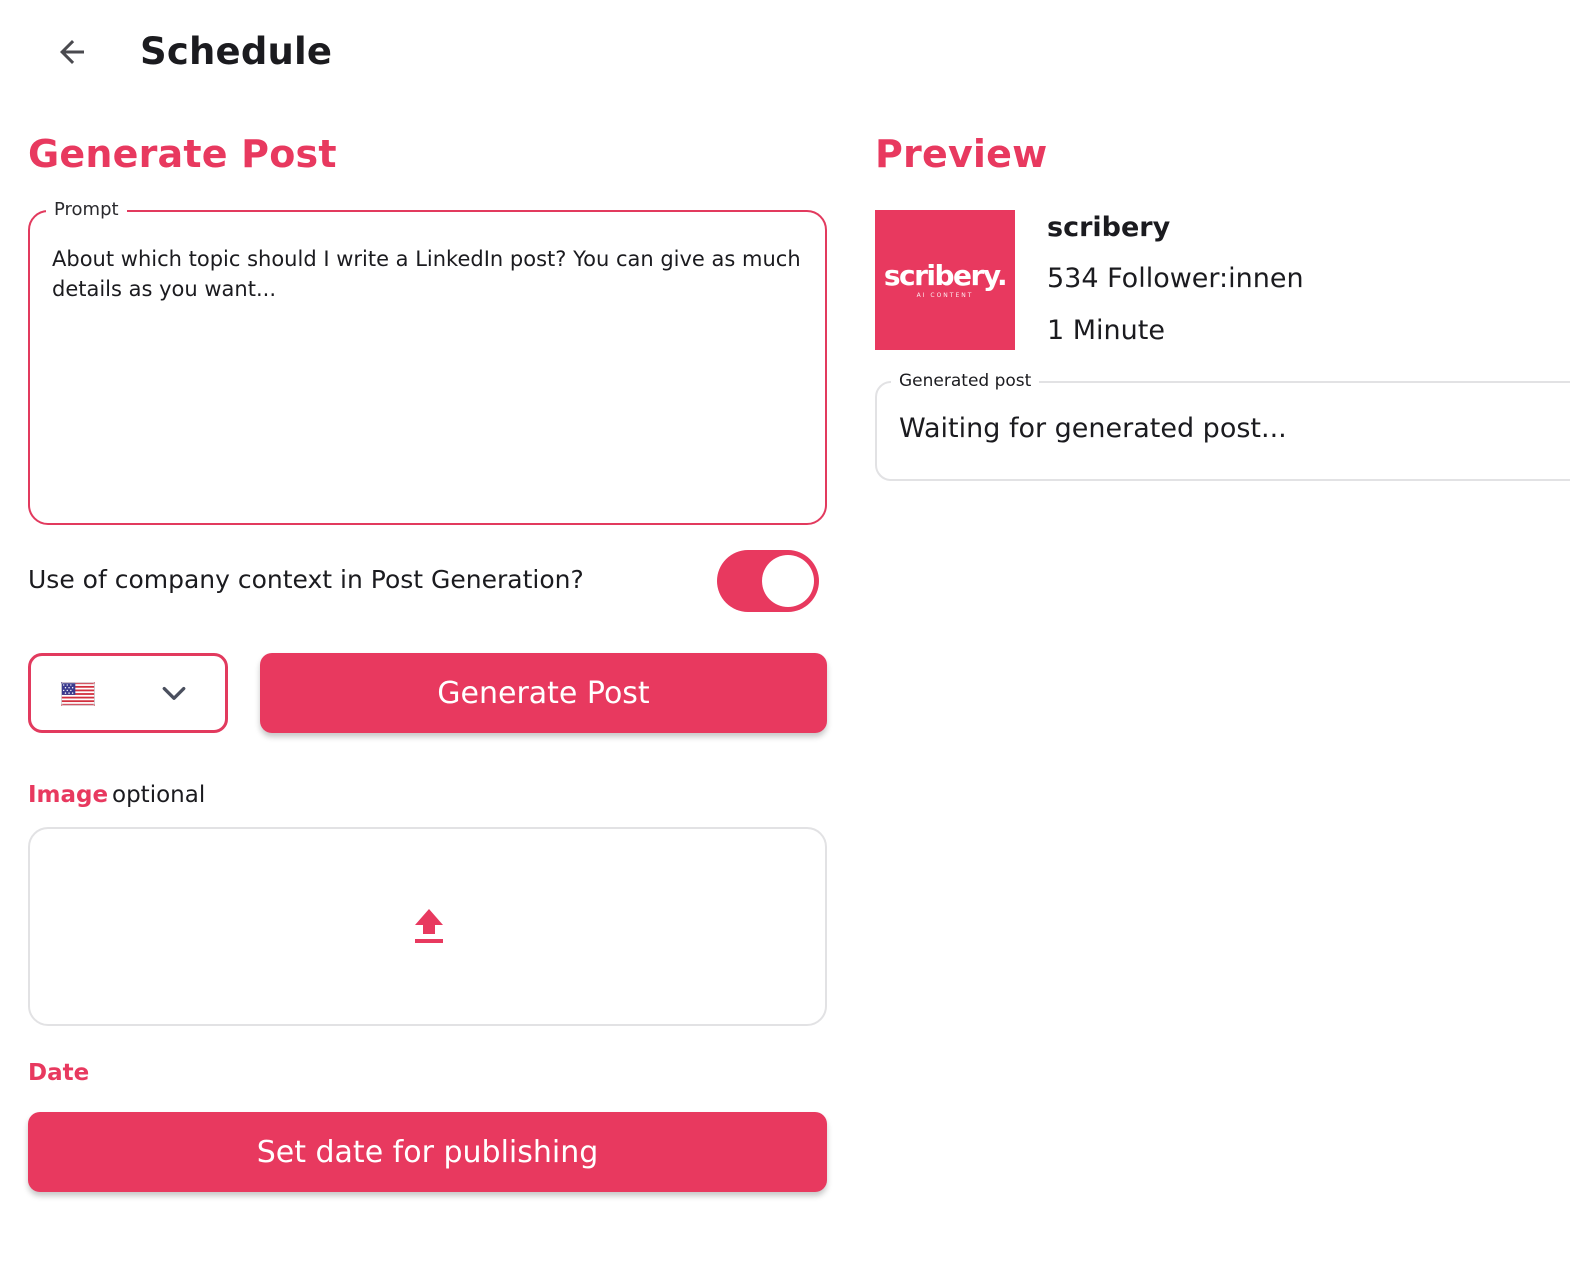 This screenshot has height=1272, width=1570. What do you see at coordinates (1175, 278) in the screenshot?
I see `profile-followers: 534 Follower:innen` at bounding box center [1175, 278].